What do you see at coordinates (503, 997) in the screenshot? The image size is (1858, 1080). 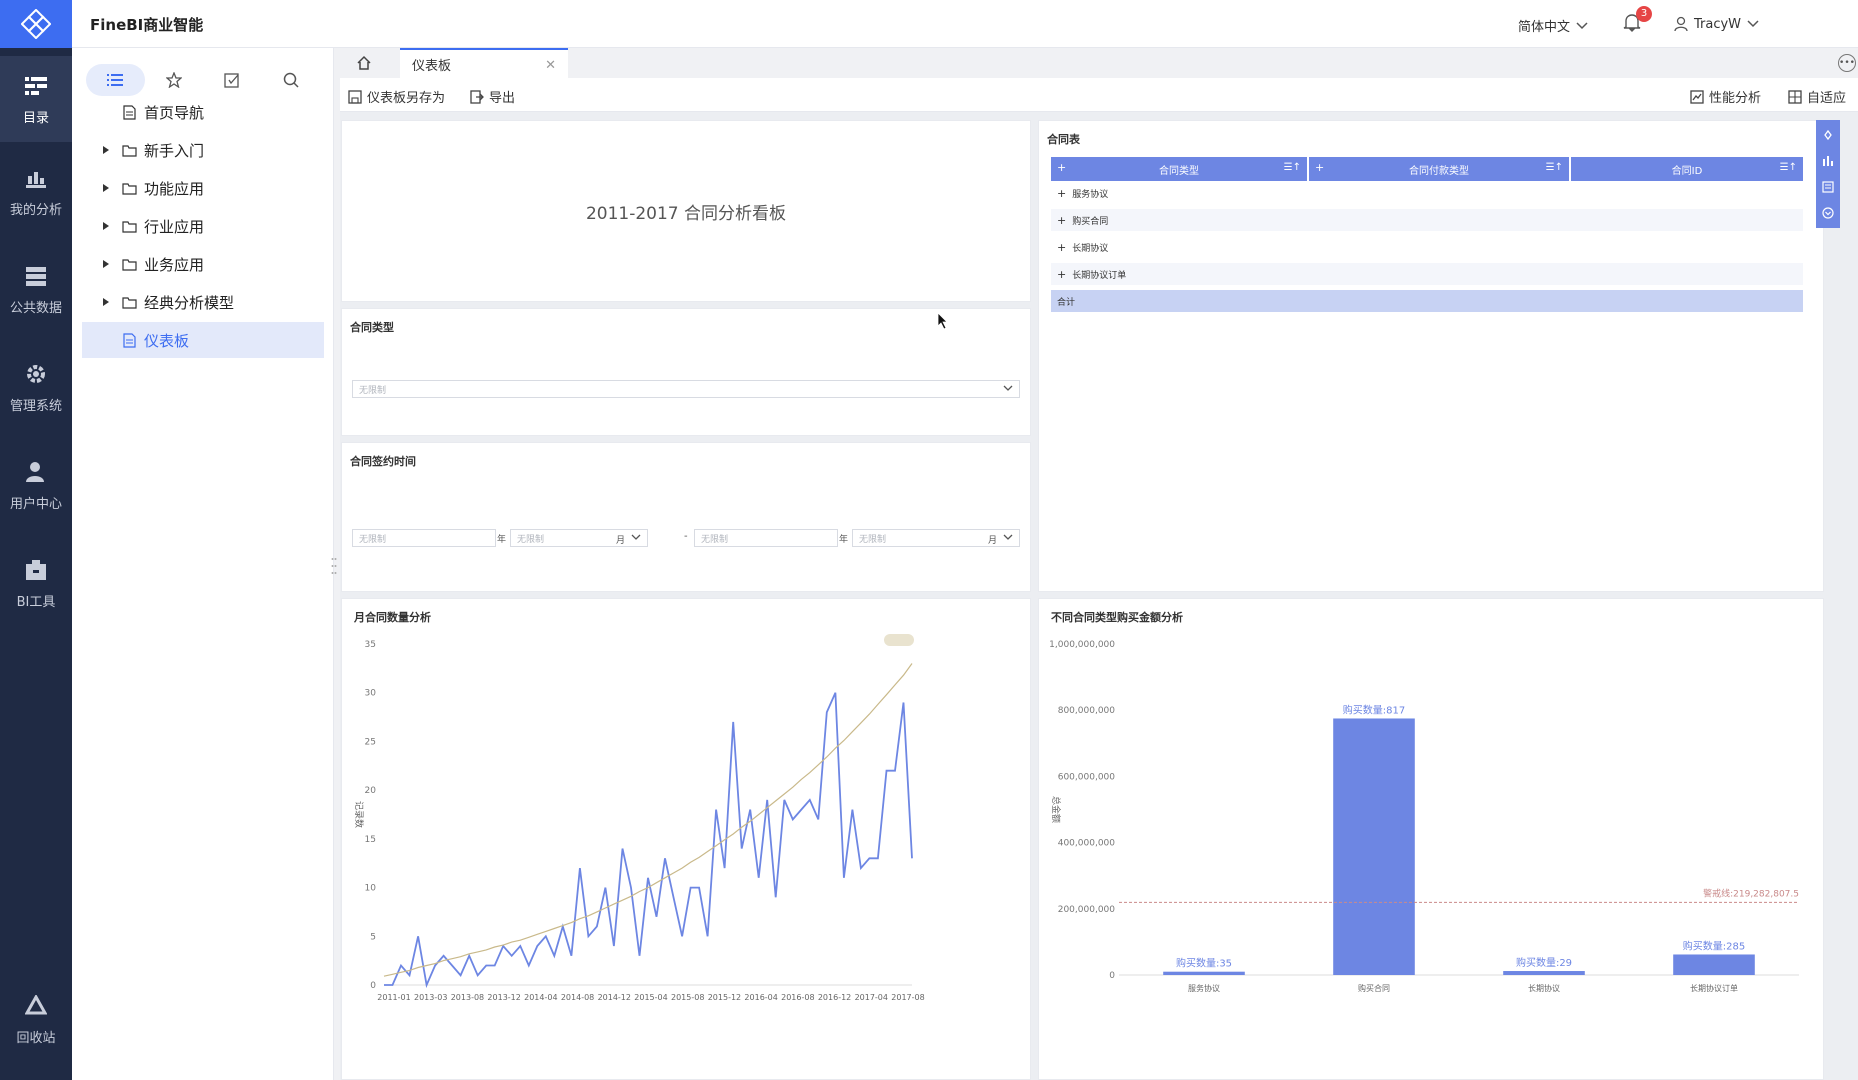 I see `x-tick-label: 2013-12` at bounding box center [503, 997].